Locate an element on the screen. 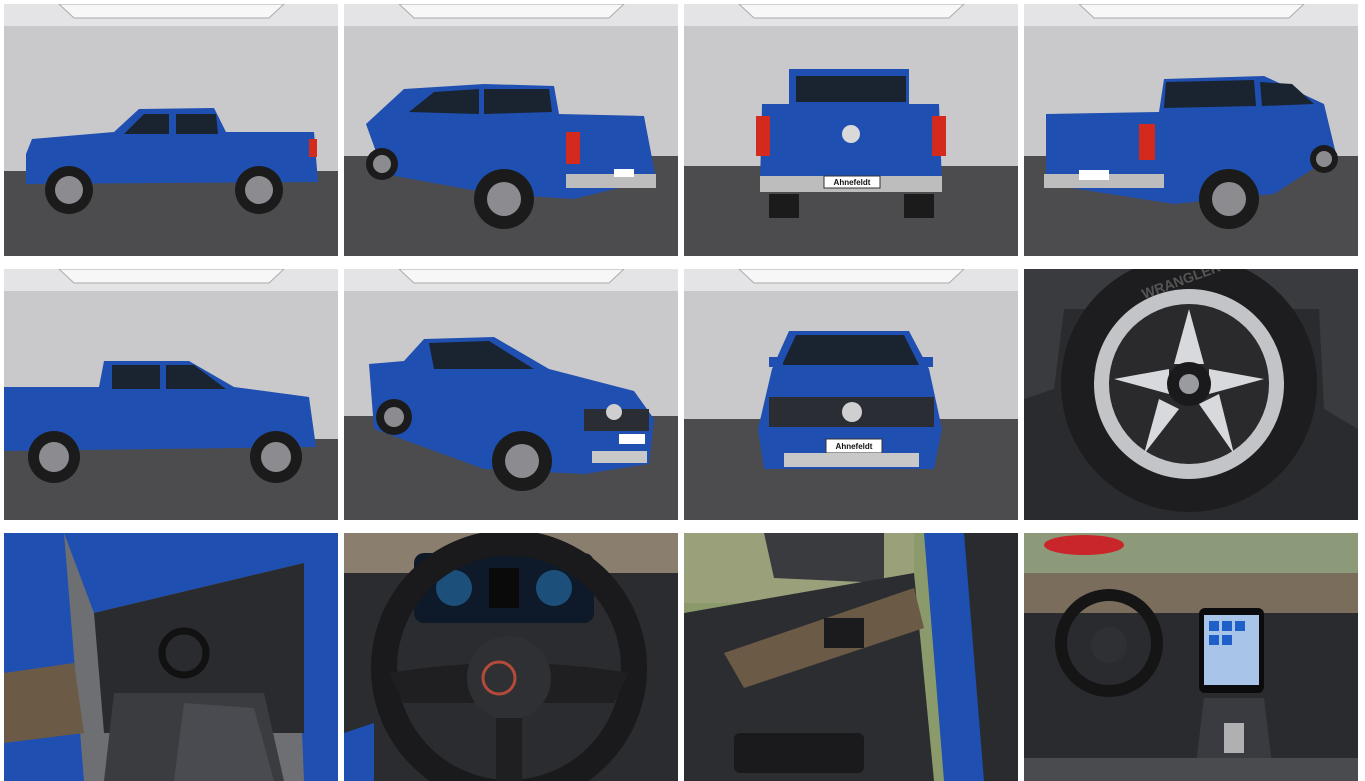 Image resolution: width=1365 pixels, height=781 pixels. photo-side-right is located at coordinates (171, 394).